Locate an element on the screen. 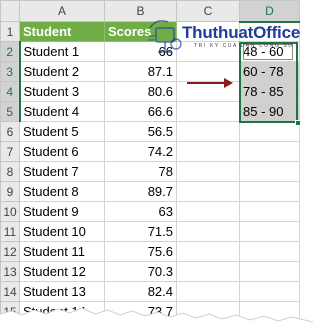 The height and width of the screenshot is (328, 320). column-header-c: C is located at coordinates (208, 11).